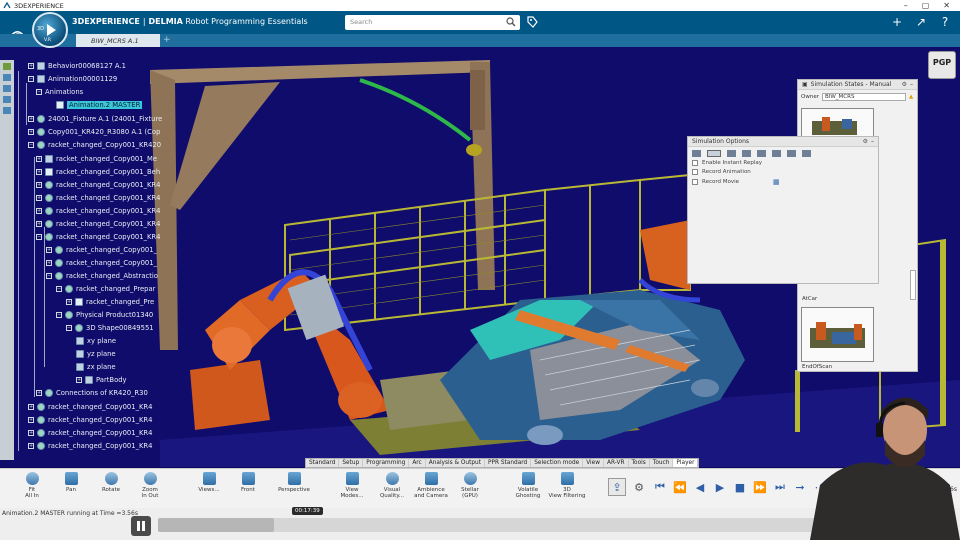 The image size is (960, 540). I want to click on pause-button, so click(141, 526).